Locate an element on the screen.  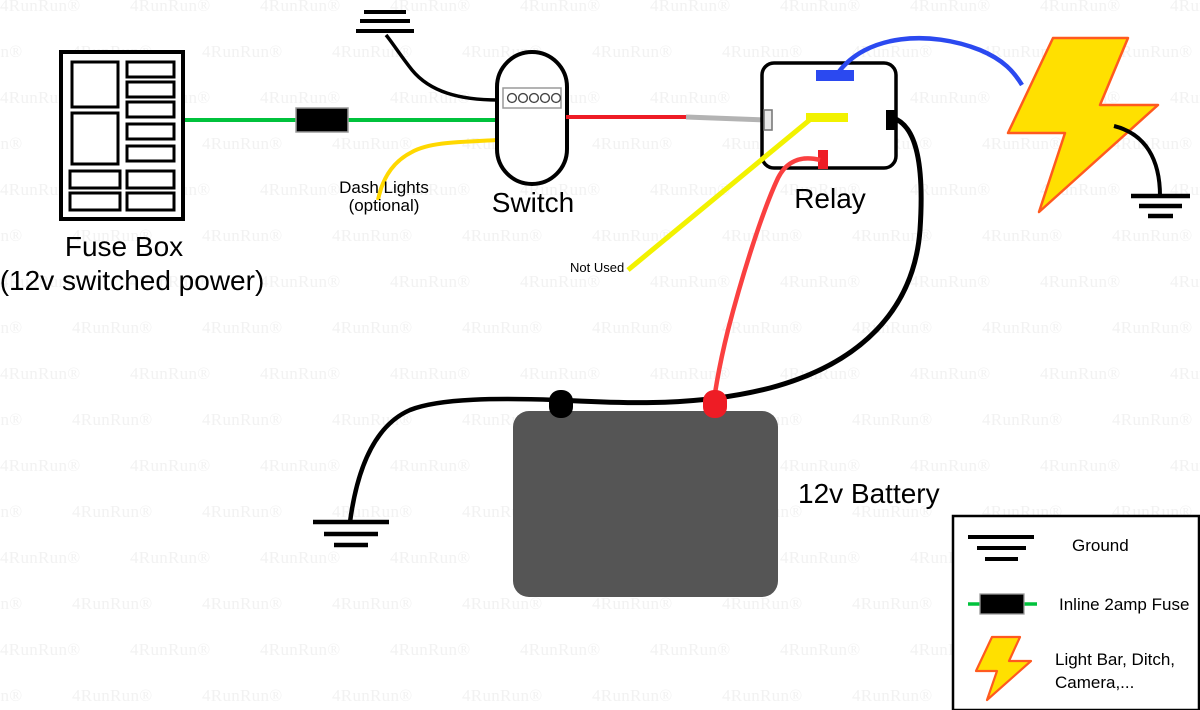
legend-fuse-label: Inline 2amp Fuse is located at coordinates (1124, 604).